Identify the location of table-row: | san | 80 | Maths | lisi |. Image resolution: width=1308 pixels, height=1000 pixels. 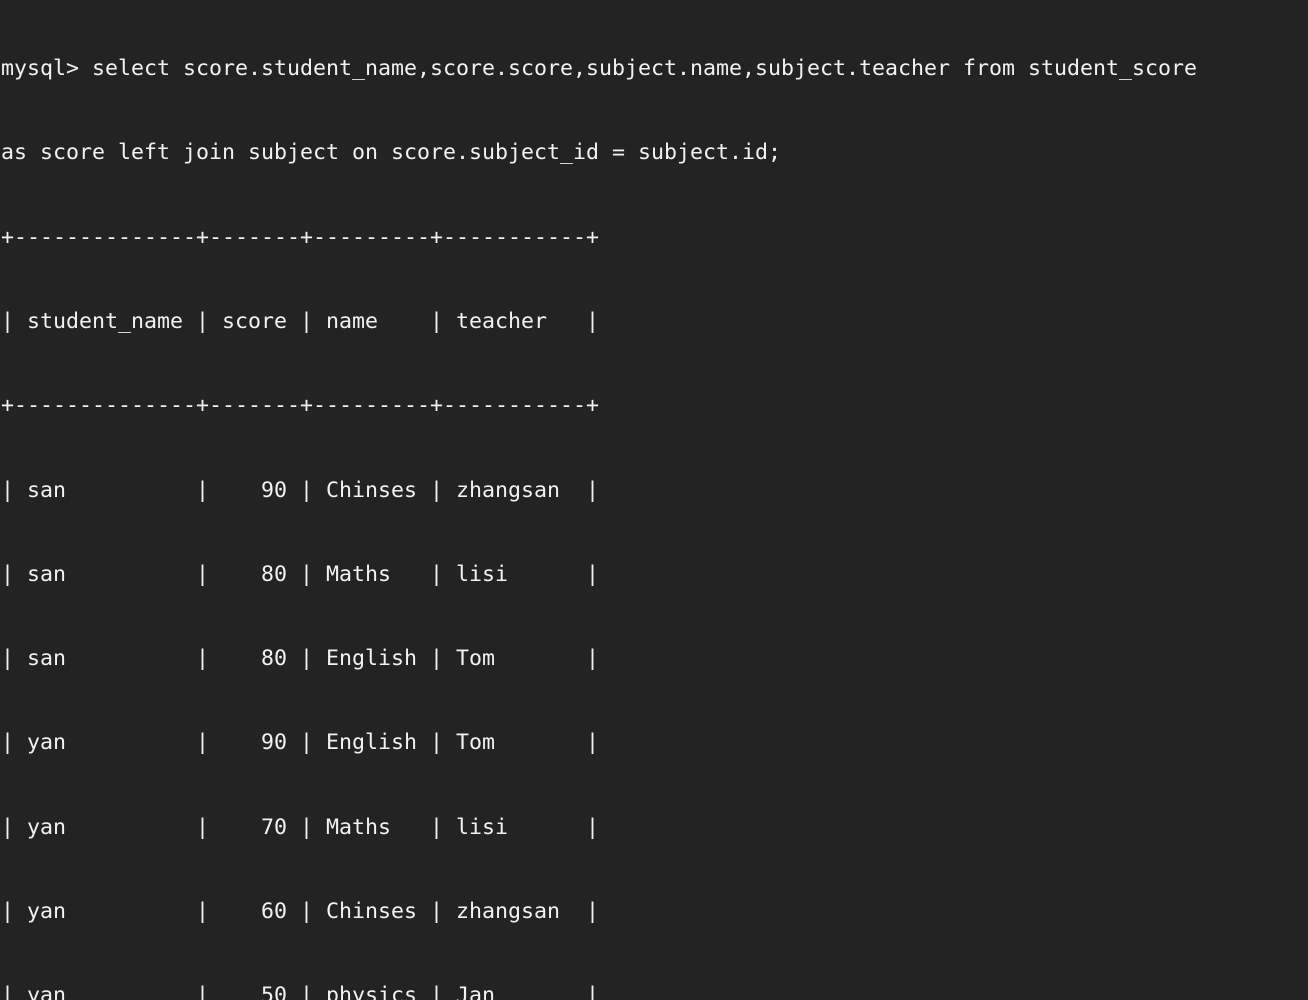
(300, 574).